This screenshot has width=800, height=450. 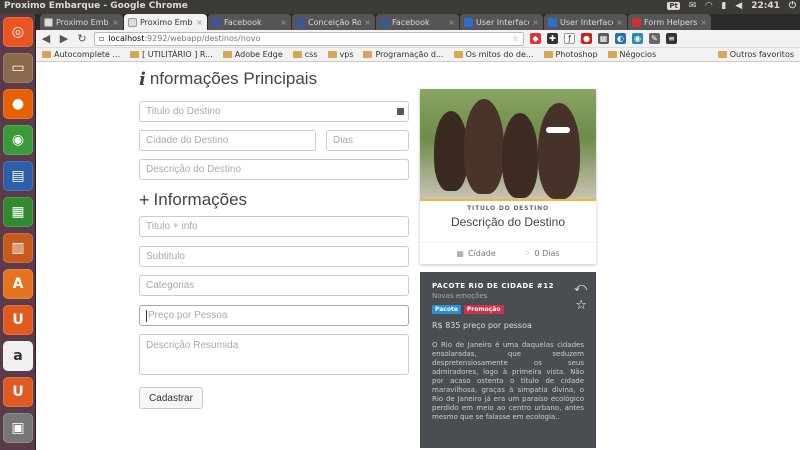 What do you see at coordinates (274, 354) in the screenshot?
I see `resumo-textarea: Descrição Resumida` at bounding box center [274, 354].